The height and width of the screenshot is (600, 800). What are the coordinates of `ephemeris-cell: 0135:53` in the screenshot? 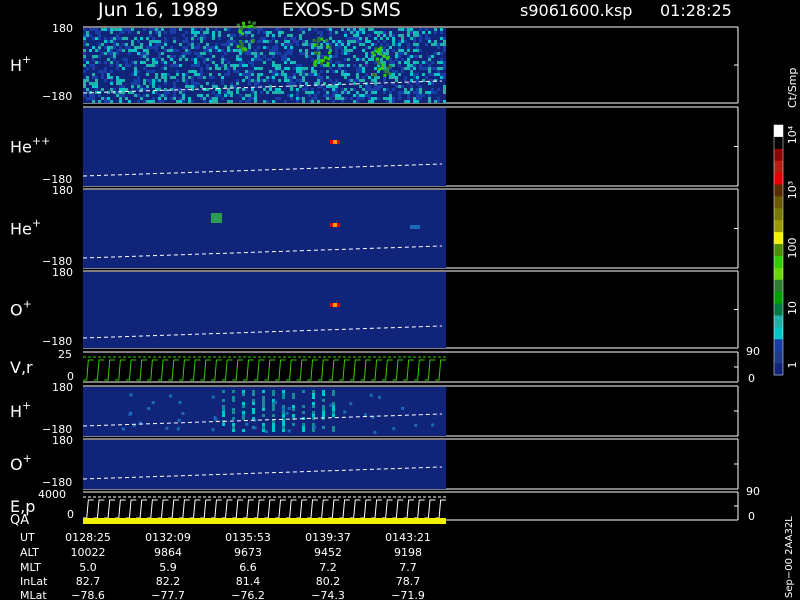 It's located at (248, 537).